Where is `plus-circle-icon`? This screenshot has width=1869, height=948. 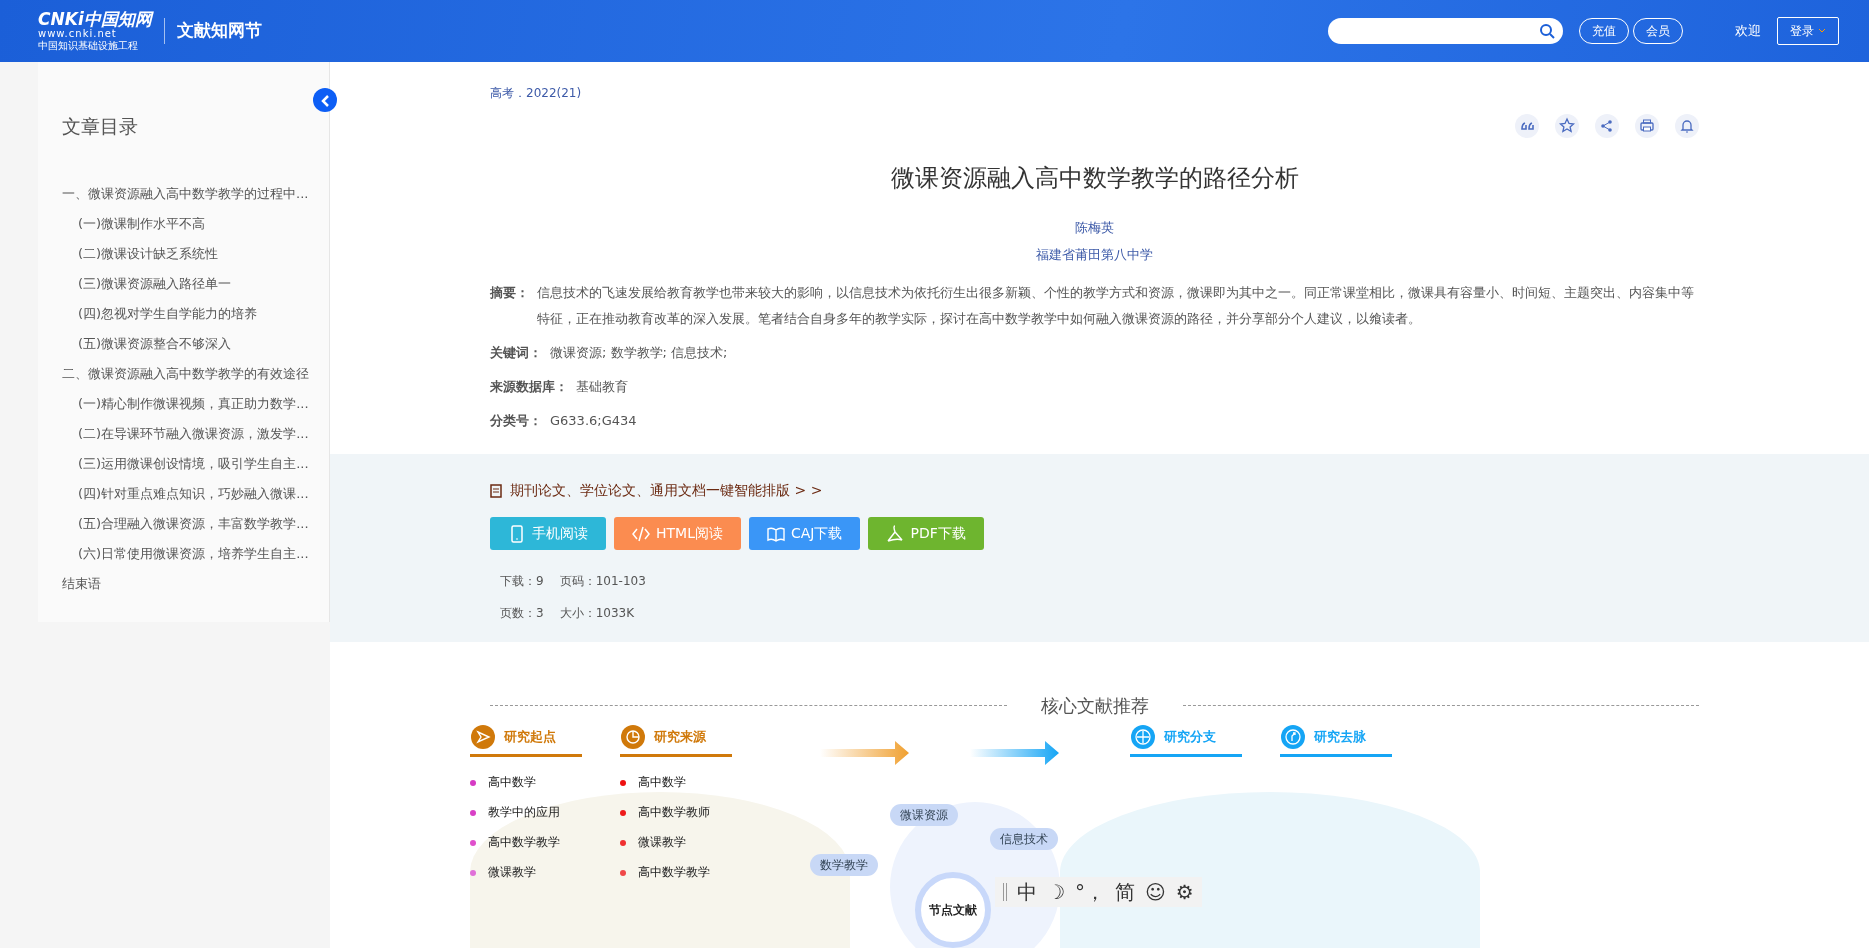
plus-circle-icon is located at coordinates (1143, 737).